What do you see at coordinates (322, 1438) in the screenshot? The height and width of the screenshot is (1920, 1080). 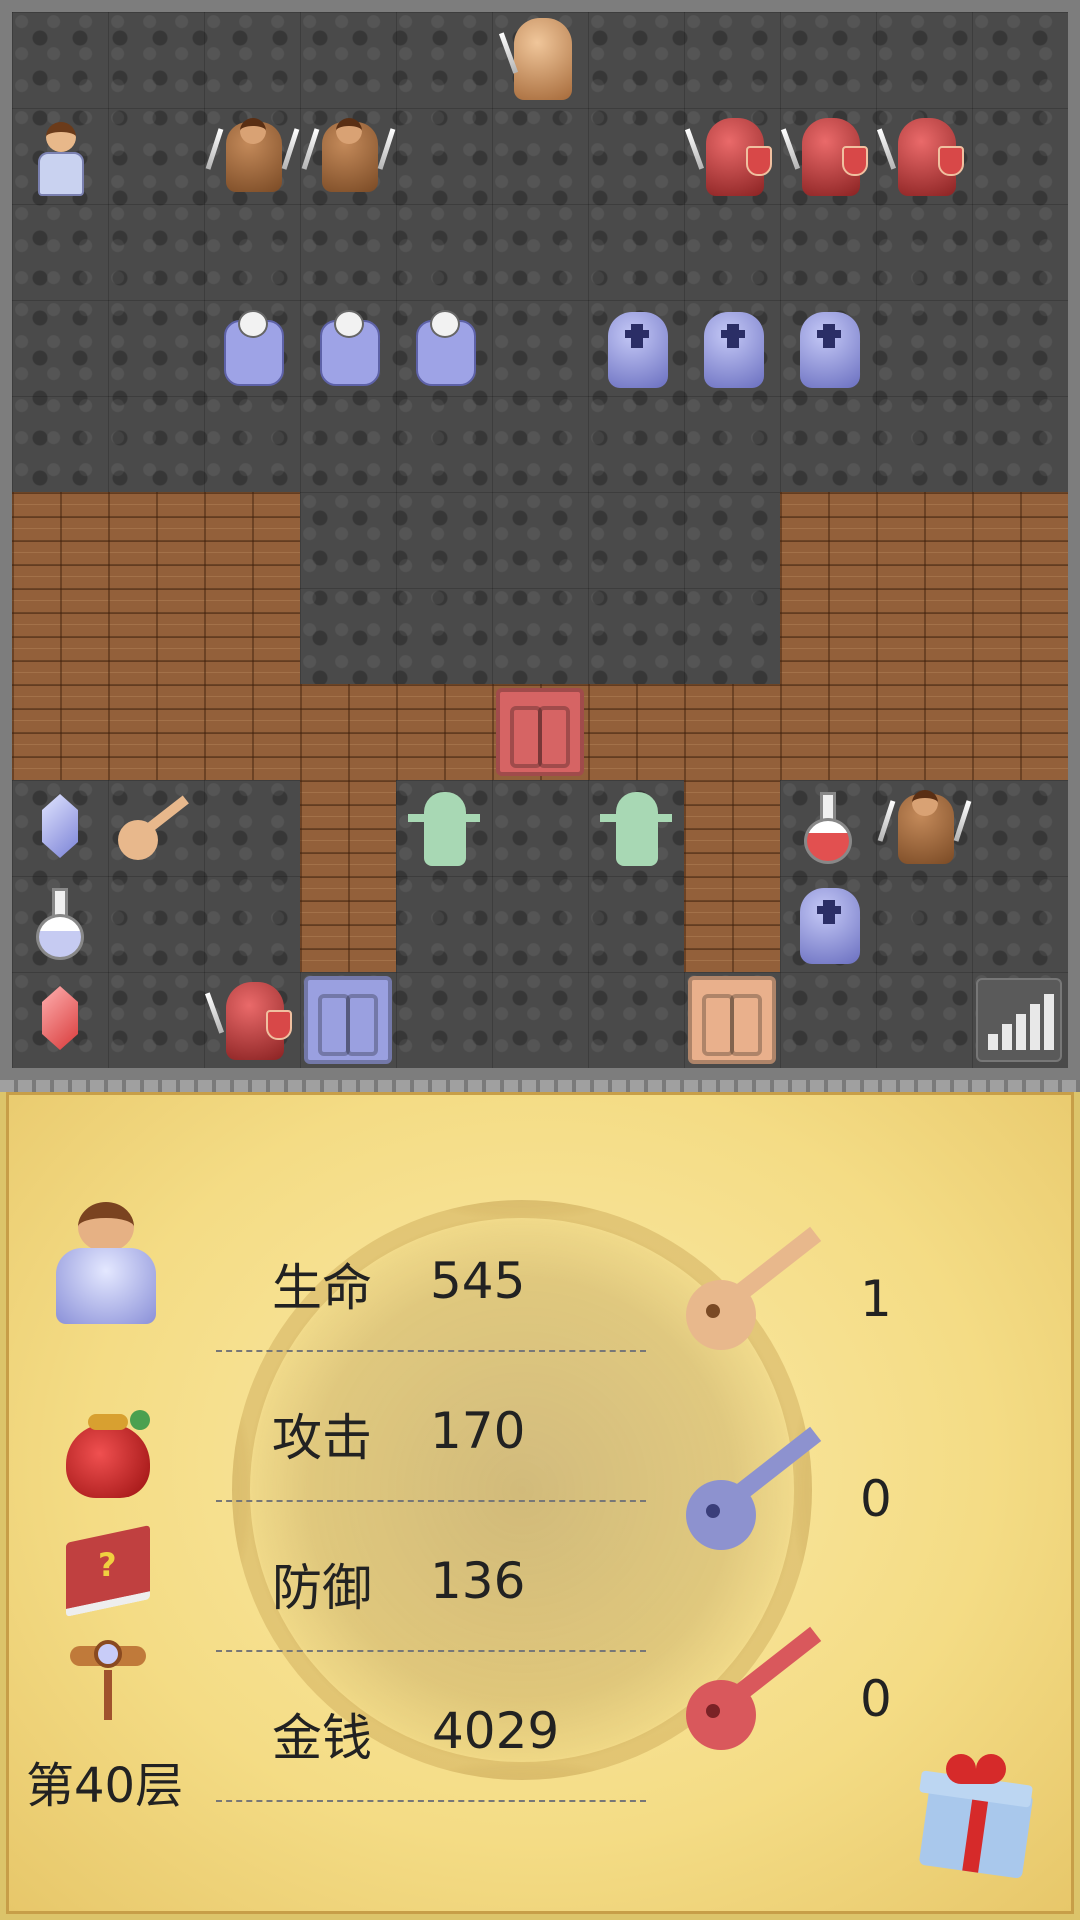 I see `attack-label: 攻击` at bounding box center [322, 1438].